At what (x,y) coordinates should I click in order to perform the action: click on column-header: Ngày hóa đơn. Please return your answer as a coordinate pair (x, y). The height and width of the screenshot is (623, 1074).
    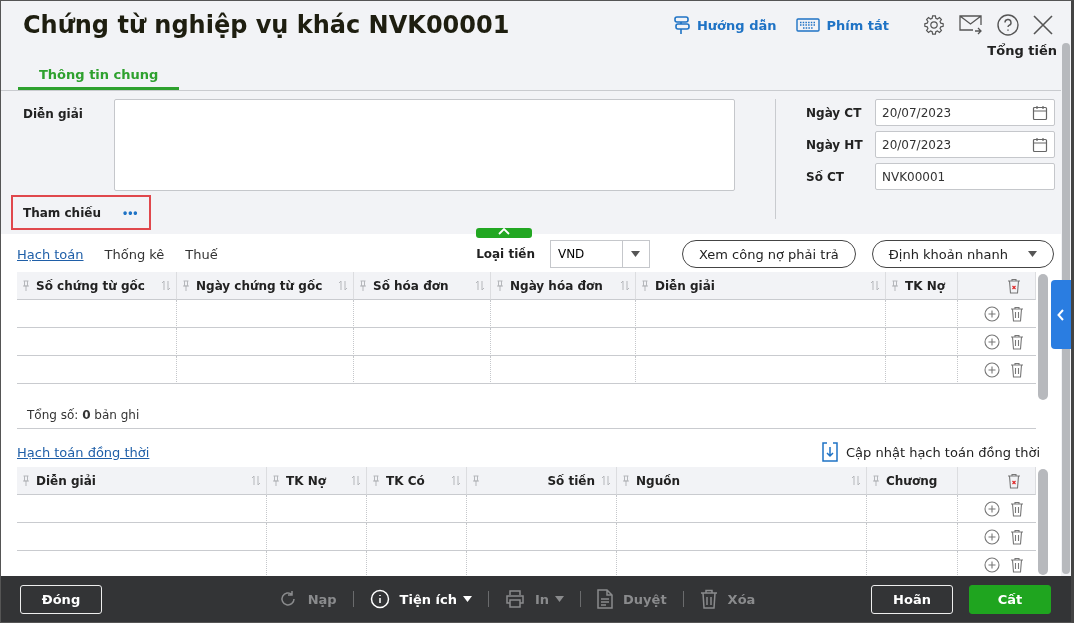
    Looking at the image, I should click on (563, 286).